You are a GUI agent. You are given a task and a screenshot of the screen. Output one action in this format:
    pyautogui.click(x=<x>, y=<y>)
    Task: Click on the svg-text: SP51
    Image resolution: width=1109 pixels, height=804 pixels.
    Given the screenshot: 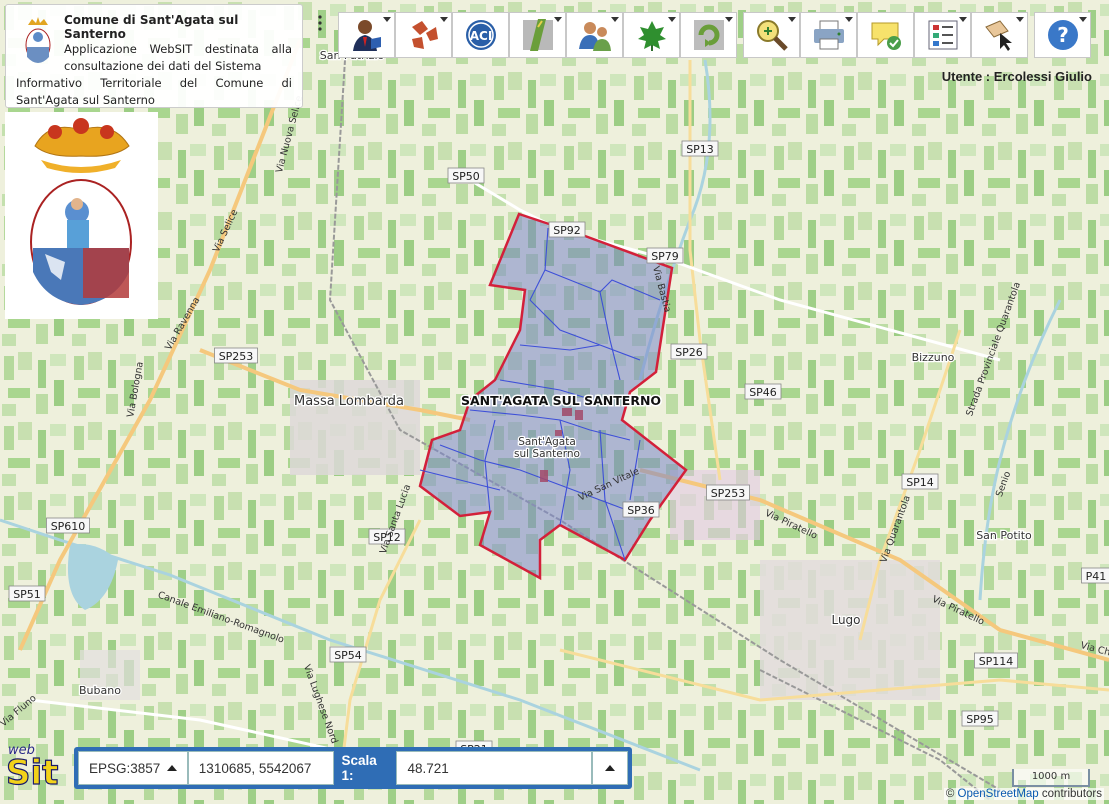 What is the action you would take?
    pyautogui.click(x=27, y=594)
    